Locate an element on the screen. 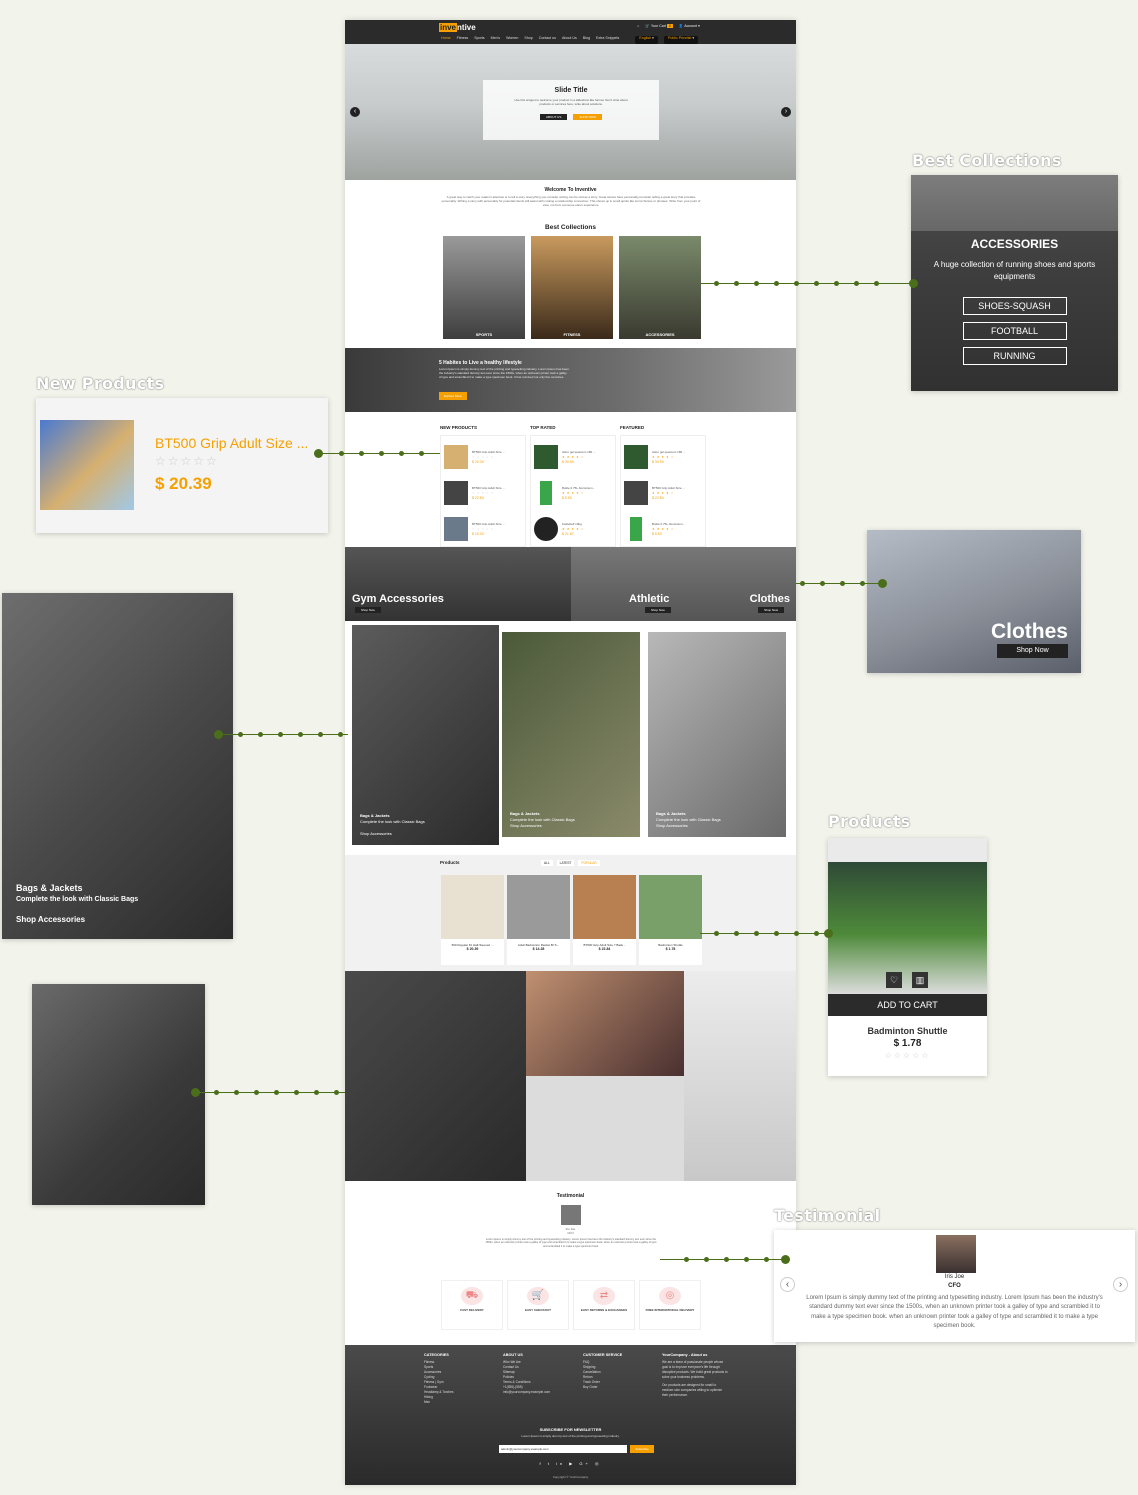  welcome-title: Welcome To Inventive is located at coordinates (570, 190).